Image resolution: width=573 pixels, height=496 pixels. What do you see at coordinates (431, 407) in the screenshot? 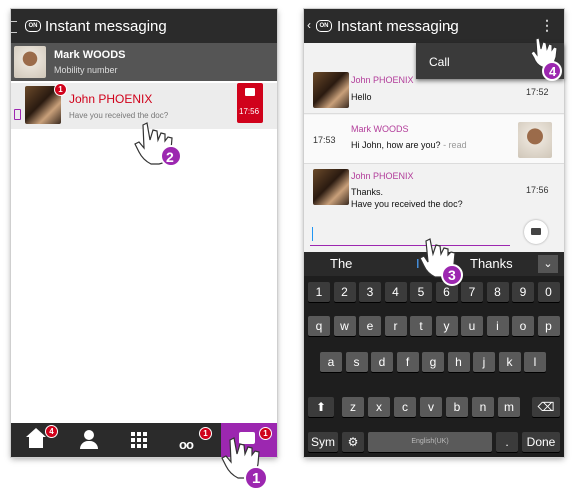
I see `key-v: v` at bounding box center [431, 407].